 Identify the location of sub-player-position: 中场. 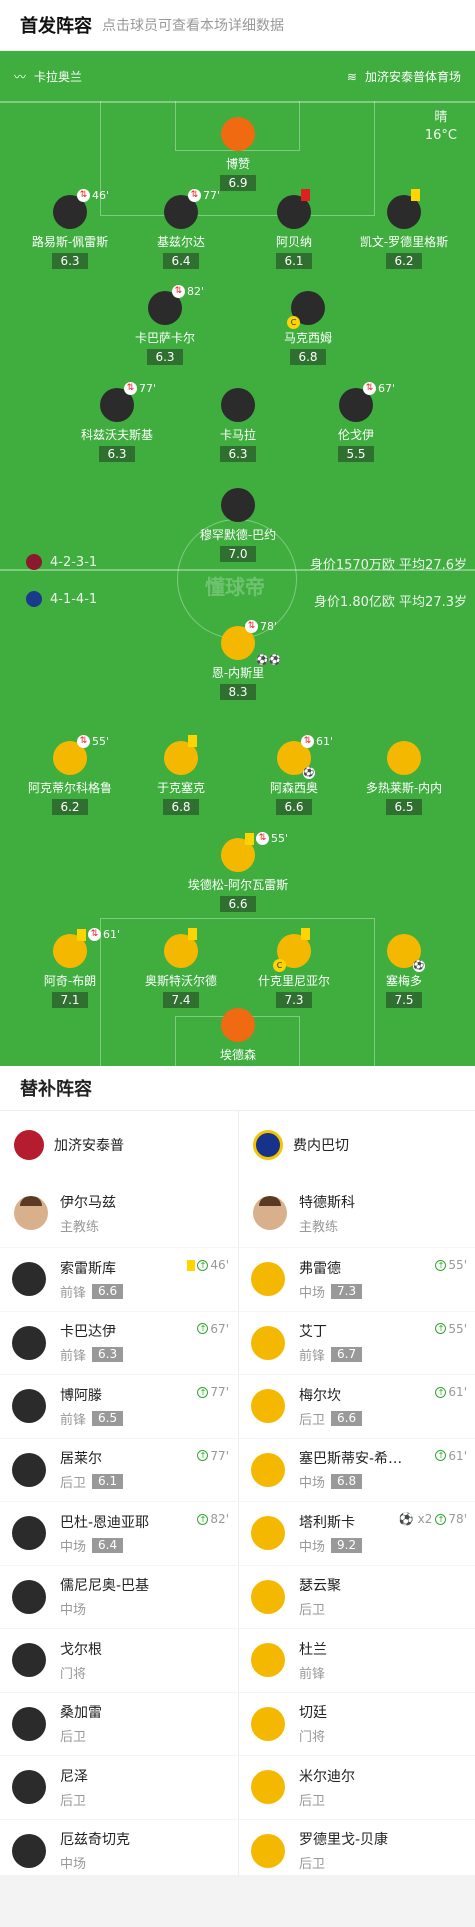
(312, 1547).